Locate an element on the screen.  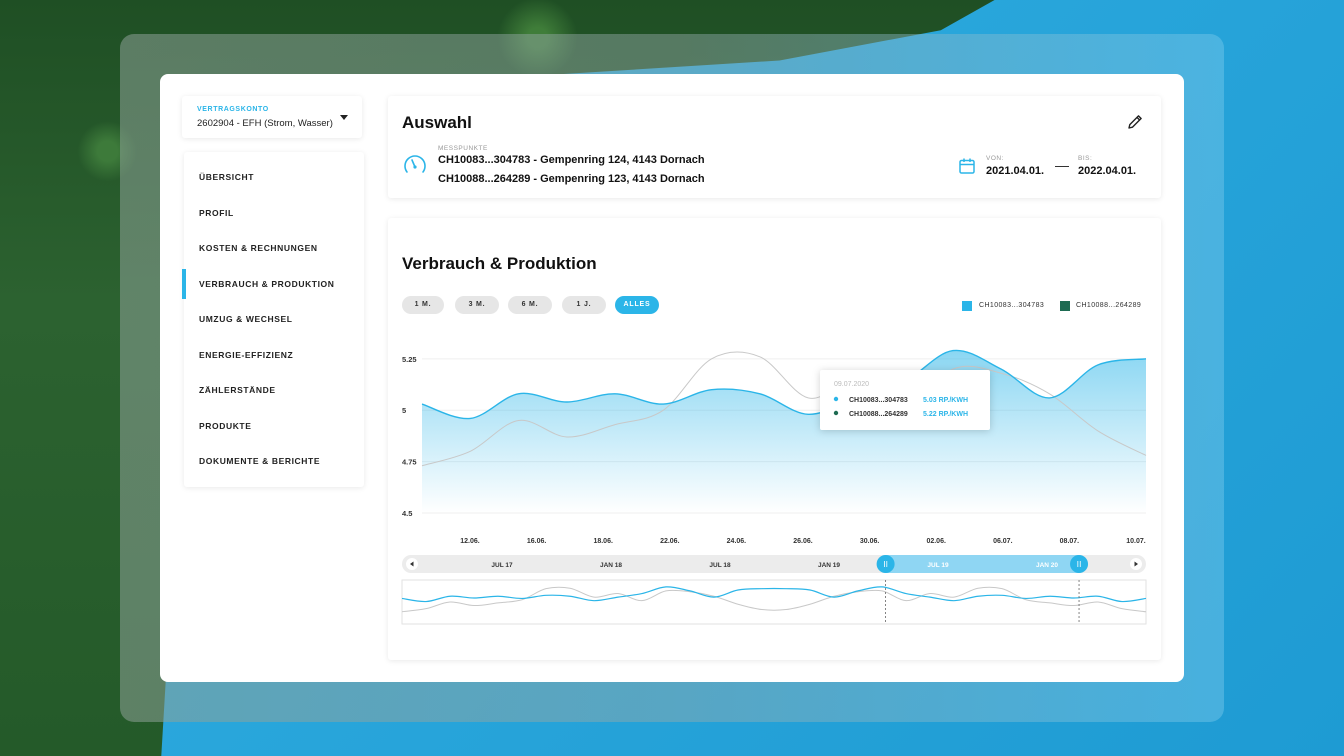
tooltip-series: CH10083...304783 is located at coordinates (878, 400).